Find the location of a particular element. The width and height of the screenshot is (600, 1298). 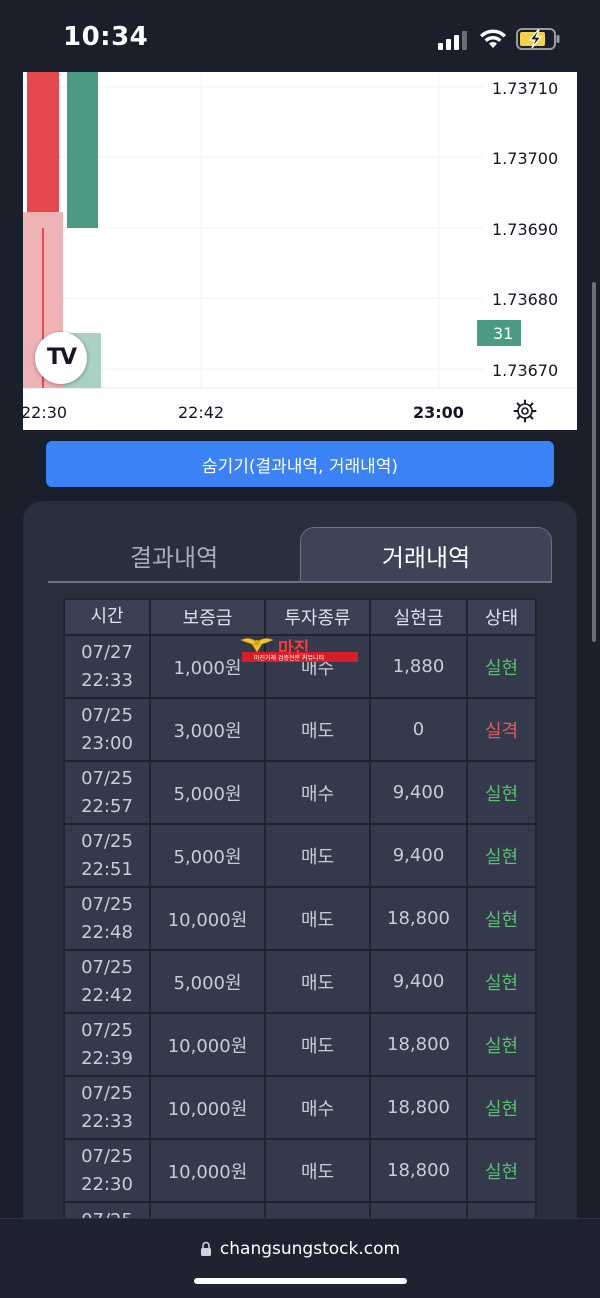

lock-icon is located at coordinates (205, 1248).